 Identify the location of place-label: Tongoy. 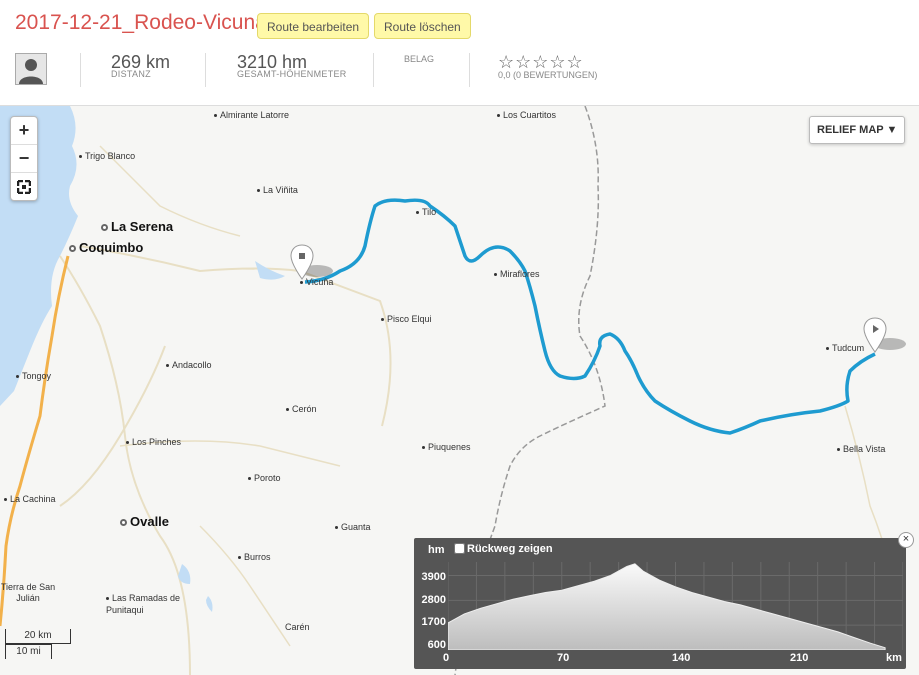
(33, 376).